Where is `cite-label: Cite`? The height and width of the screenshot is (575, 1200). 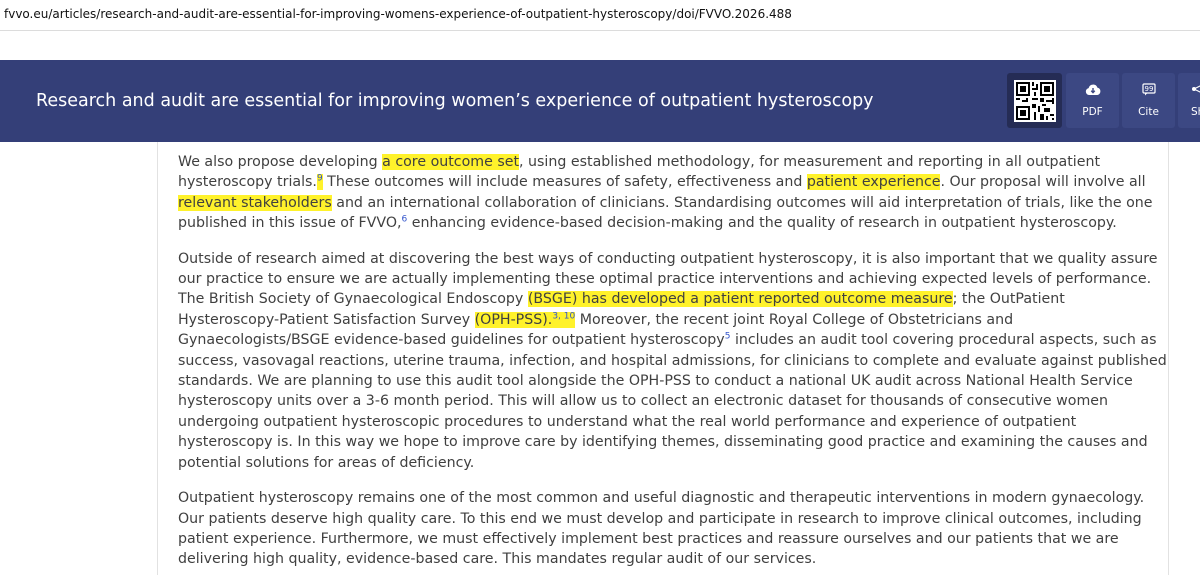
cite-label: Cite is located at coordinates (1148, 112).